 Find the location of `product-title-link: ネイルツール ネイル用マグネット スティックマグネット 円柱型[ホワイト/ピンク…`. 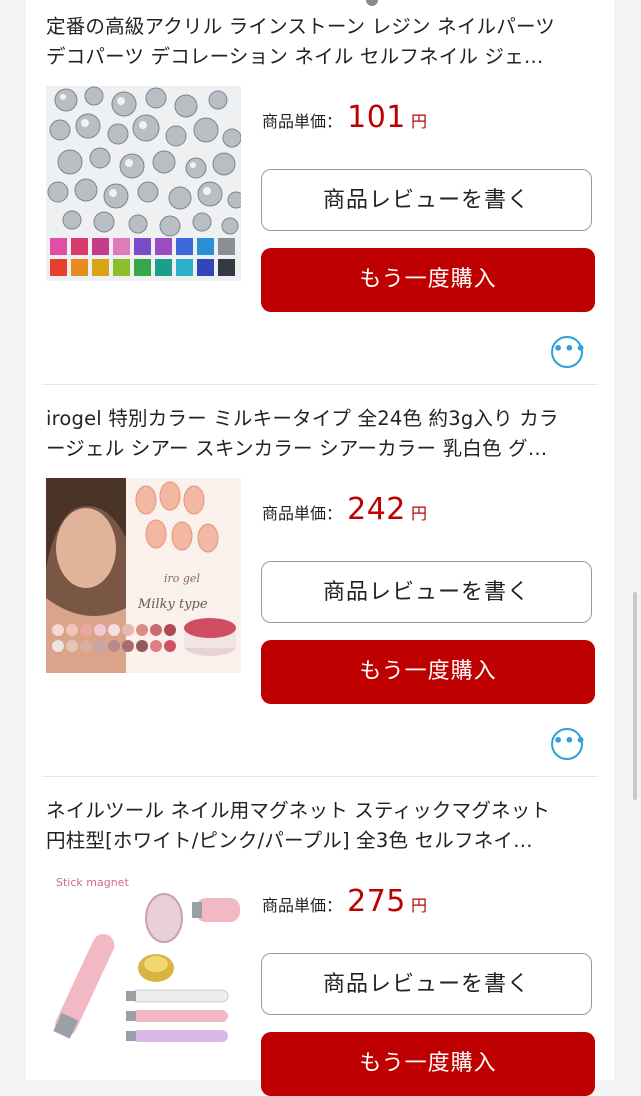

product-title-link: ネイルツール ネイル用マグネット スティックマグネット 円柱型[ホワイト/ピンク… is located at coordinates (320, 826).